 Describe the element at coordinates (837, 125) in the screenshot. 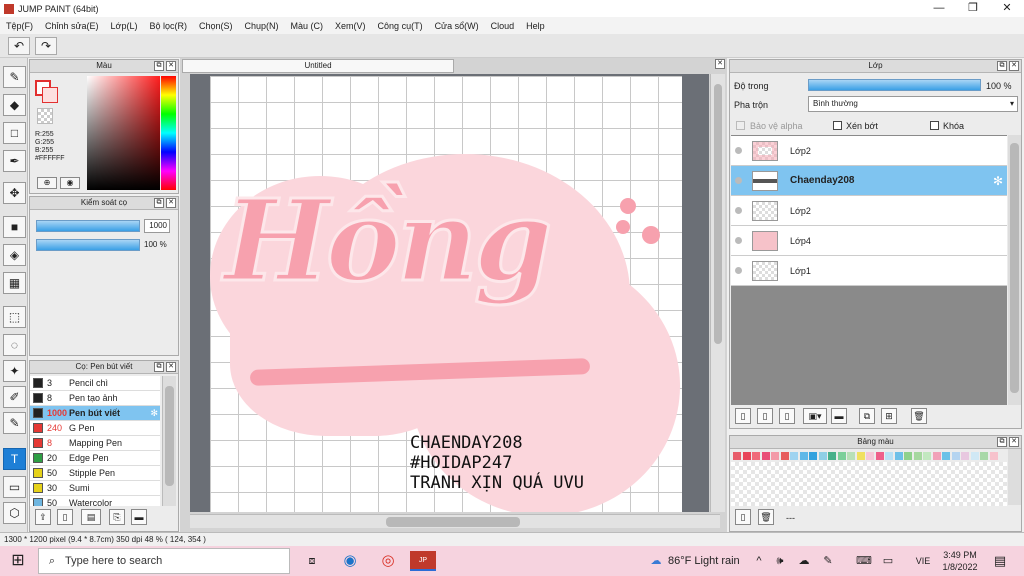

I see `clip-checkbox` at that location.